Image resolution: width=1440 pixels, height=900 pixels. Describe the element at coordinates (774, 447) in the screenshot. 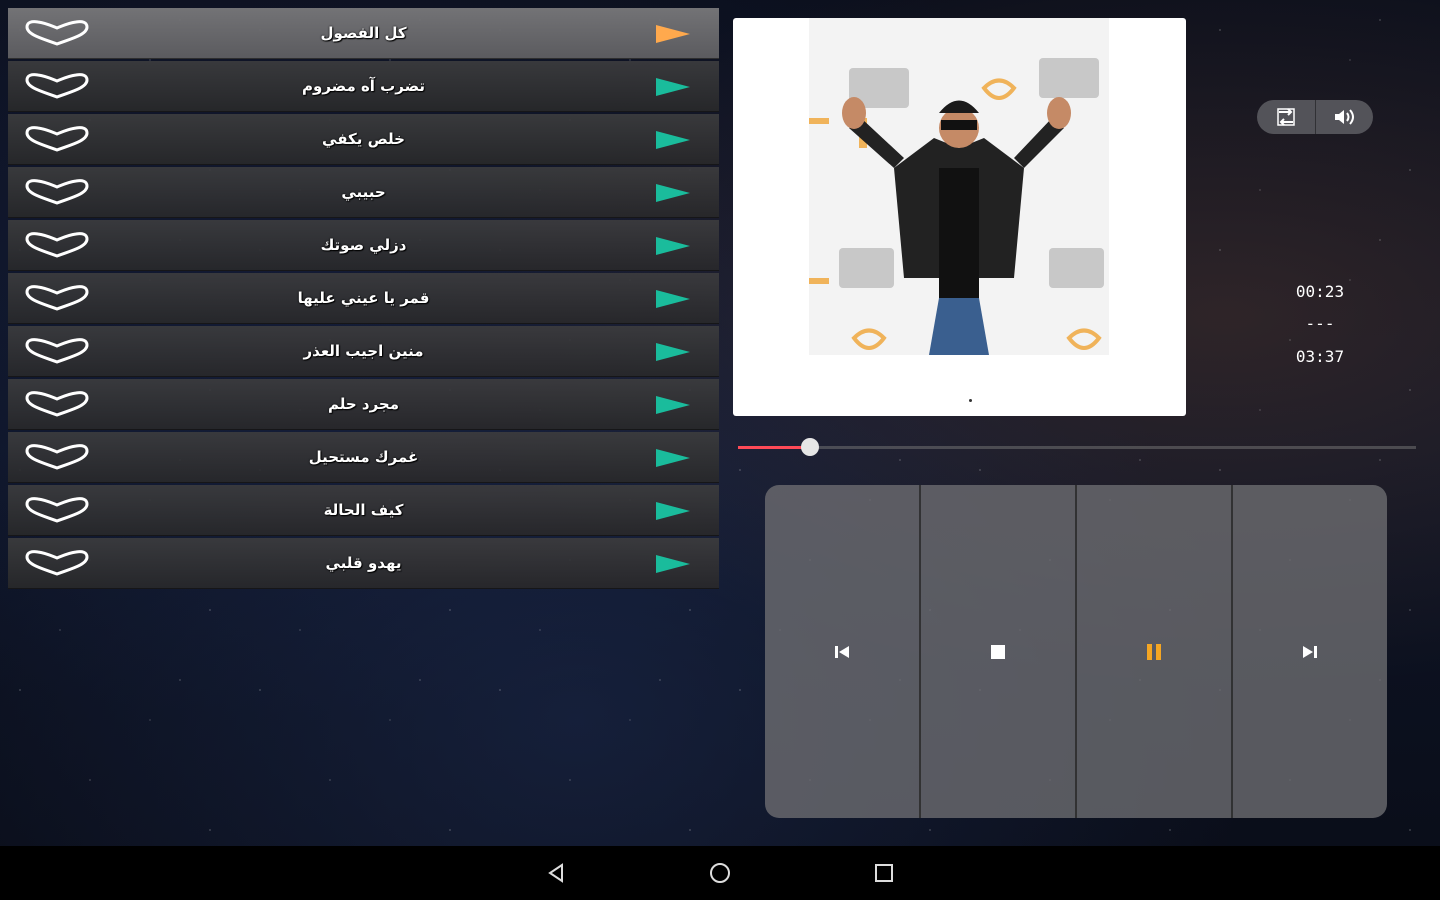

I see `seek-bar-progress` at that location.